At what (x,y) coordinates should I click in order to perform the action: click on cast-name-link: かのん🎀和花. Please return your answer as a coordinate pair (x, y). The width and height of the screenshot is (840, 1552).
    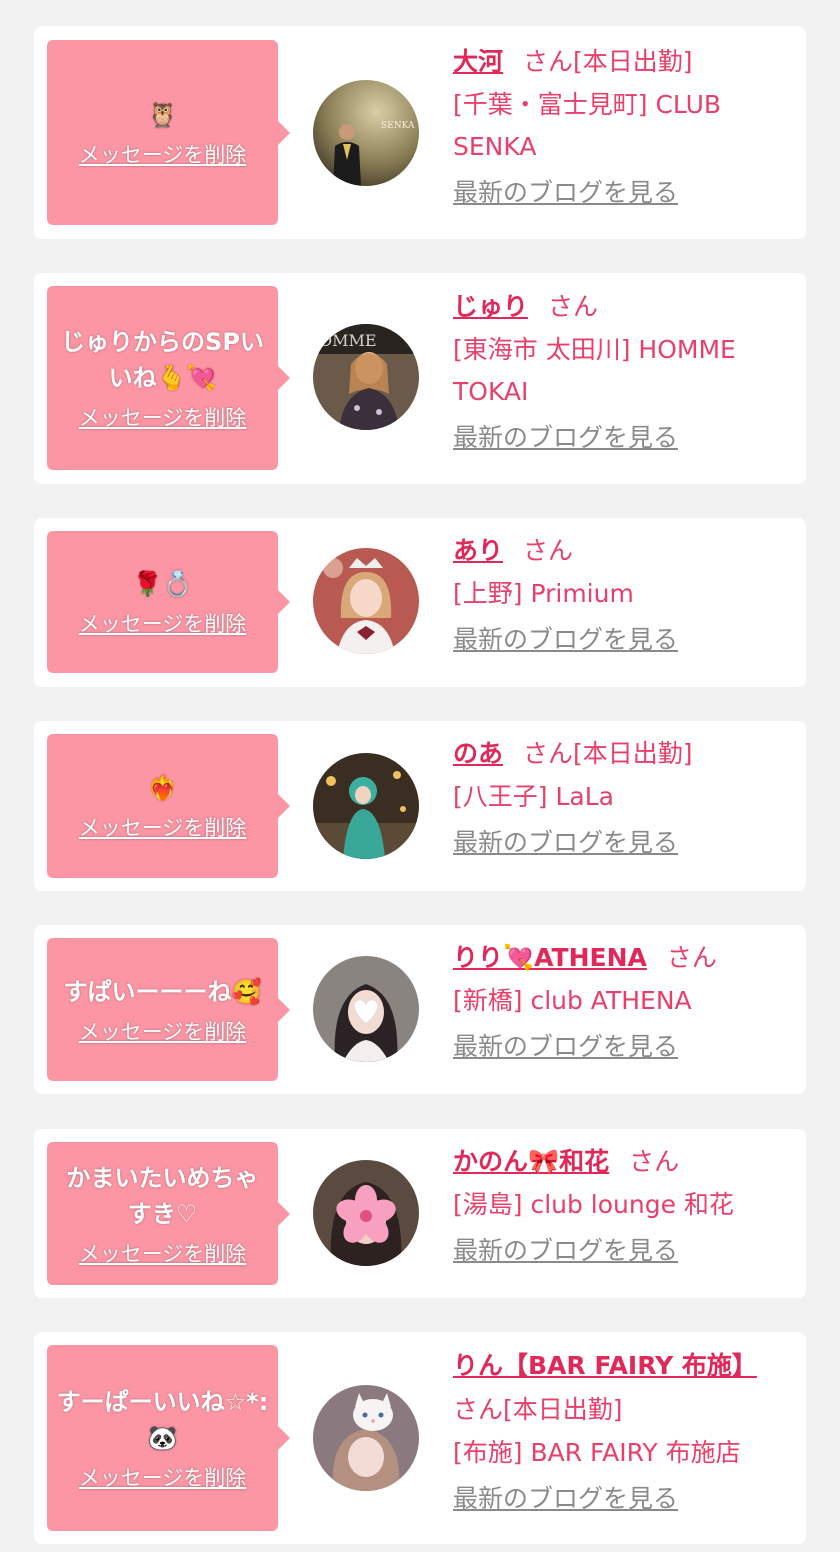
    Looking at the image, I should click on (531, 1161).